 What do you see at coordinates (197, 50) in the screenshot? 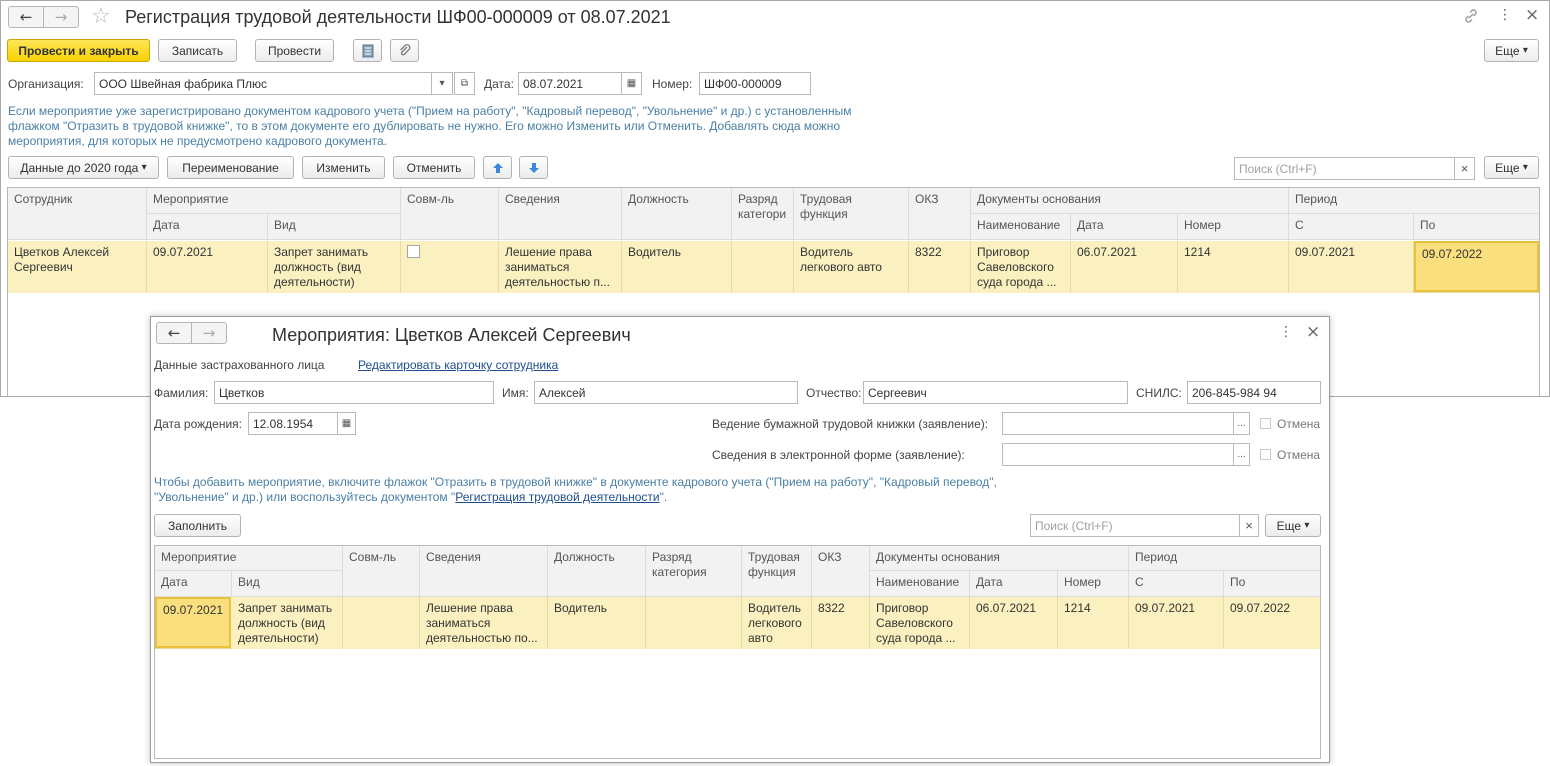
I see `save-button: Записать` at bounding box center [197, 50].